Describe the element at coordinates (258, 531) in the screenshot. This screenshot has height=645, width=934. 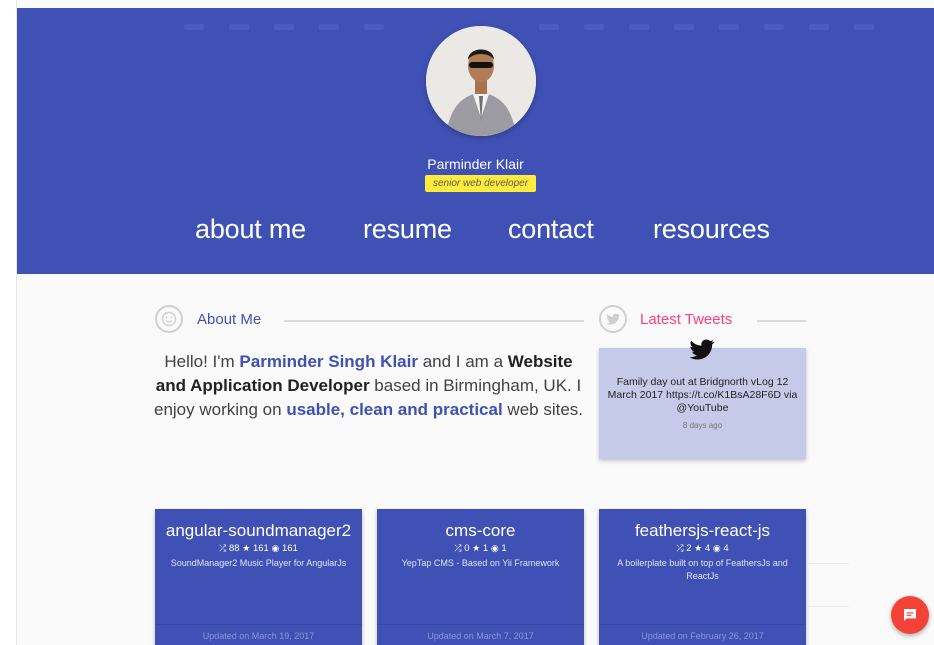
I see `repo-name: angular-soundmanager2` at that location.